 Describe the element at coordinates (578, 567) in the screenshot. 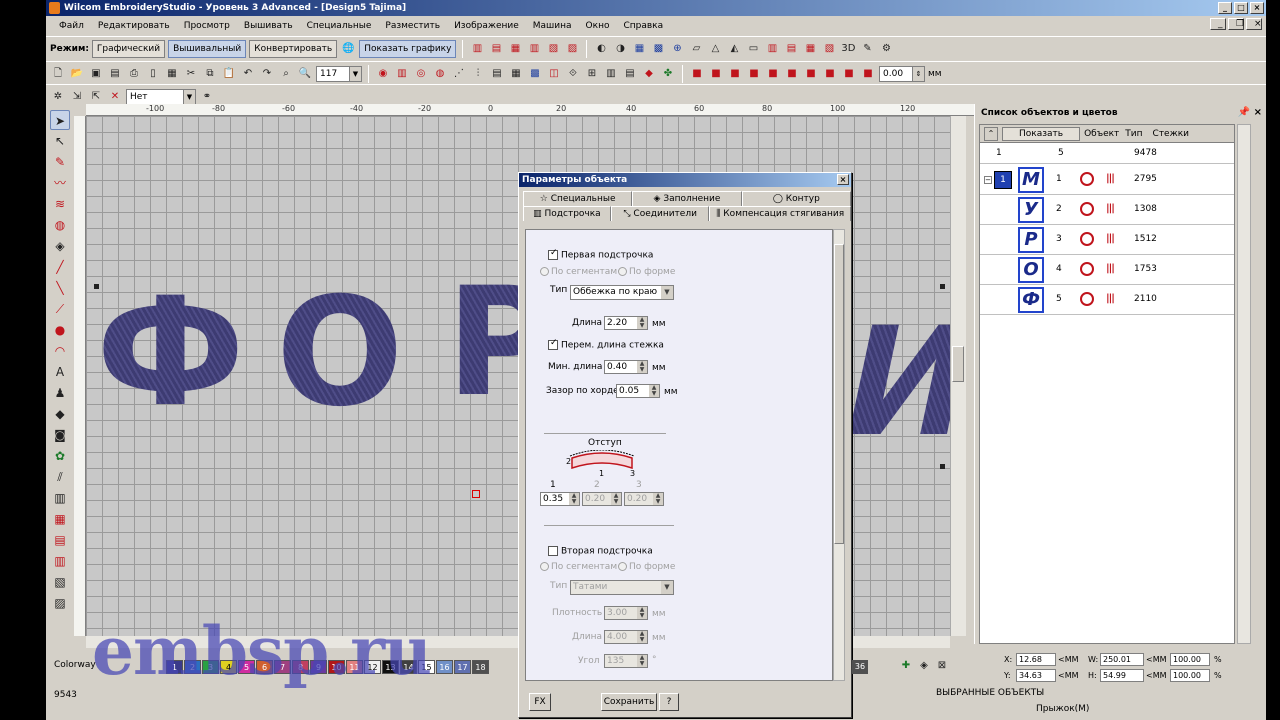

I see `second-by-segments-radio: По сегментам` at that location.